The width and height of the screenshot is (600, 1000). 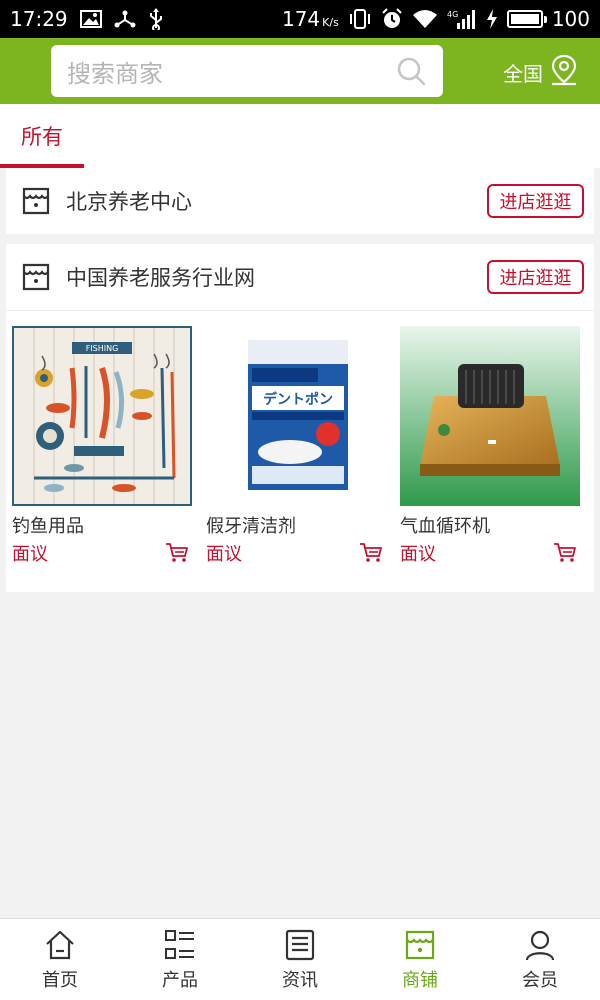 I want to click on product-name: 钓鱼用品, so click(x=102, y=525).